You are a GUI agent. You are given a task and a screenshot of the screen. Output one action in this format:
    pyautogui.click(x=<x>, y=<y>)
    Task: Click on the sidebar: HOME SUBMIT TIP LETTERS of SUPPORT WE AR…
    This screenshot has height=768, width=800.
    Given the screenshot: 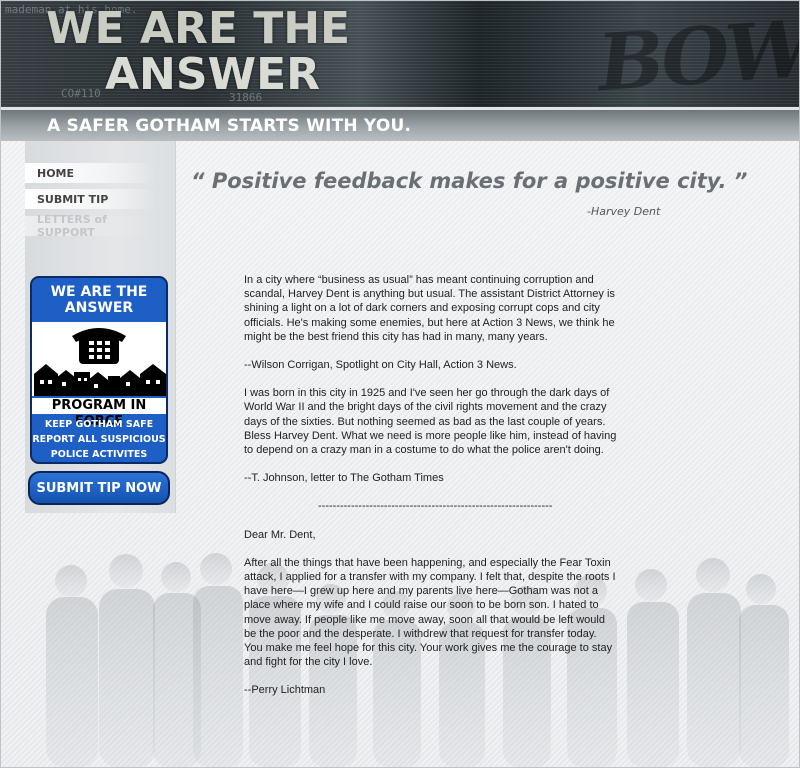 What is the action you would take?
    pyautogui.click(x=100, y=327)
    